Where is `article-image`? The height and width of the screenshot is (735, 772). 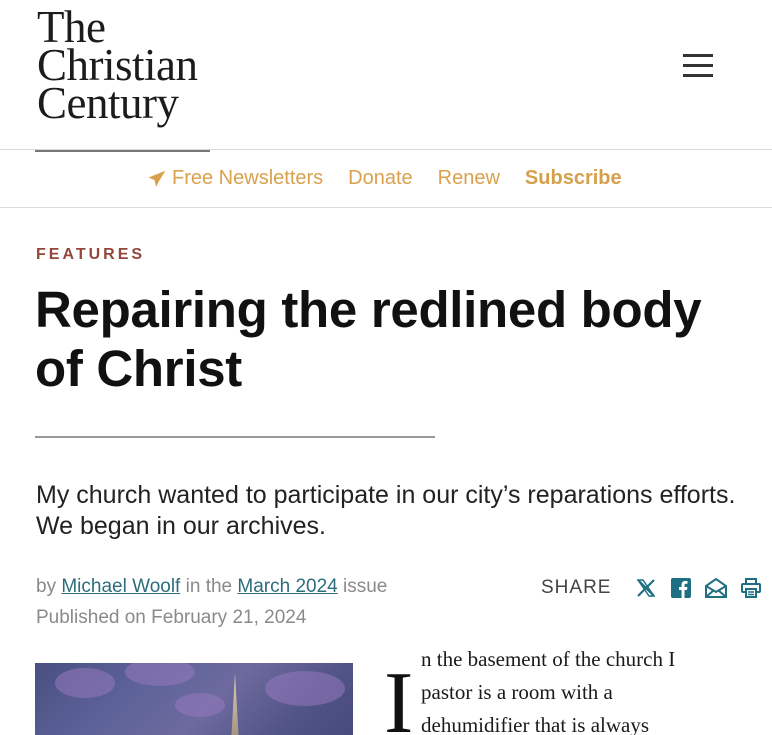
article-image is located at coordinates (194, 699).